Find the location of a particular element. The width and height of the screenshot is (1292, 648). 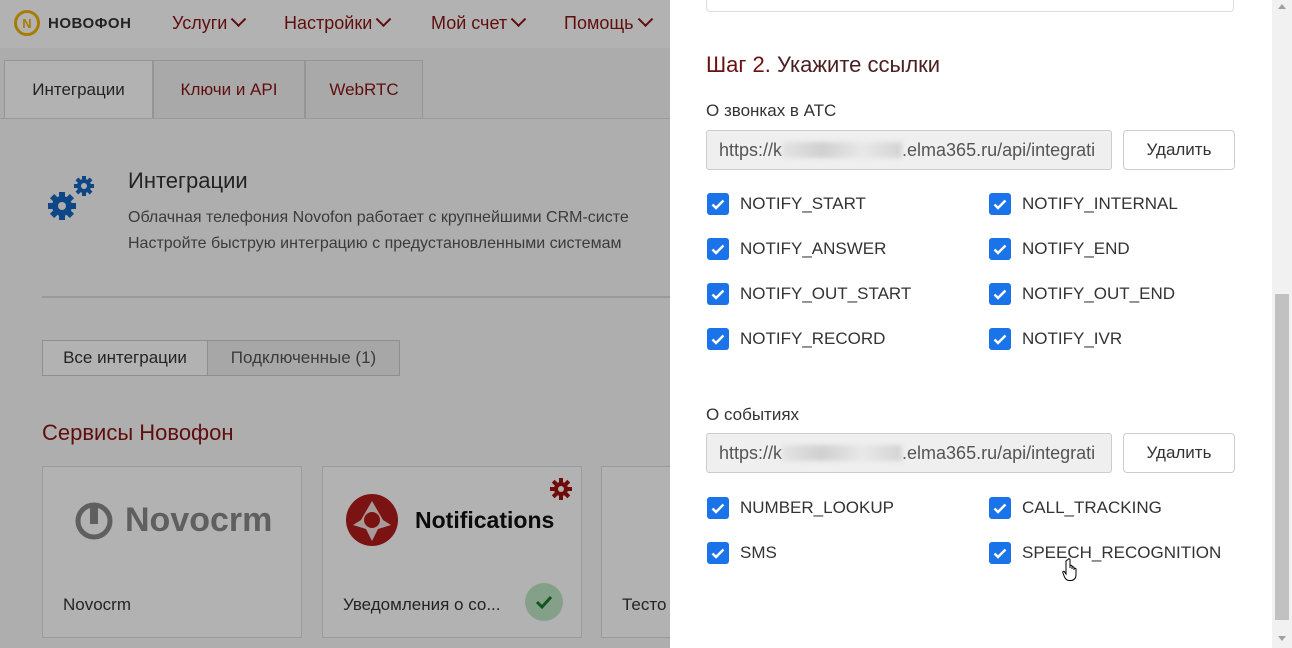

checkbox-notify-start: NOTIFY_START is located at coordinates (786, 204).